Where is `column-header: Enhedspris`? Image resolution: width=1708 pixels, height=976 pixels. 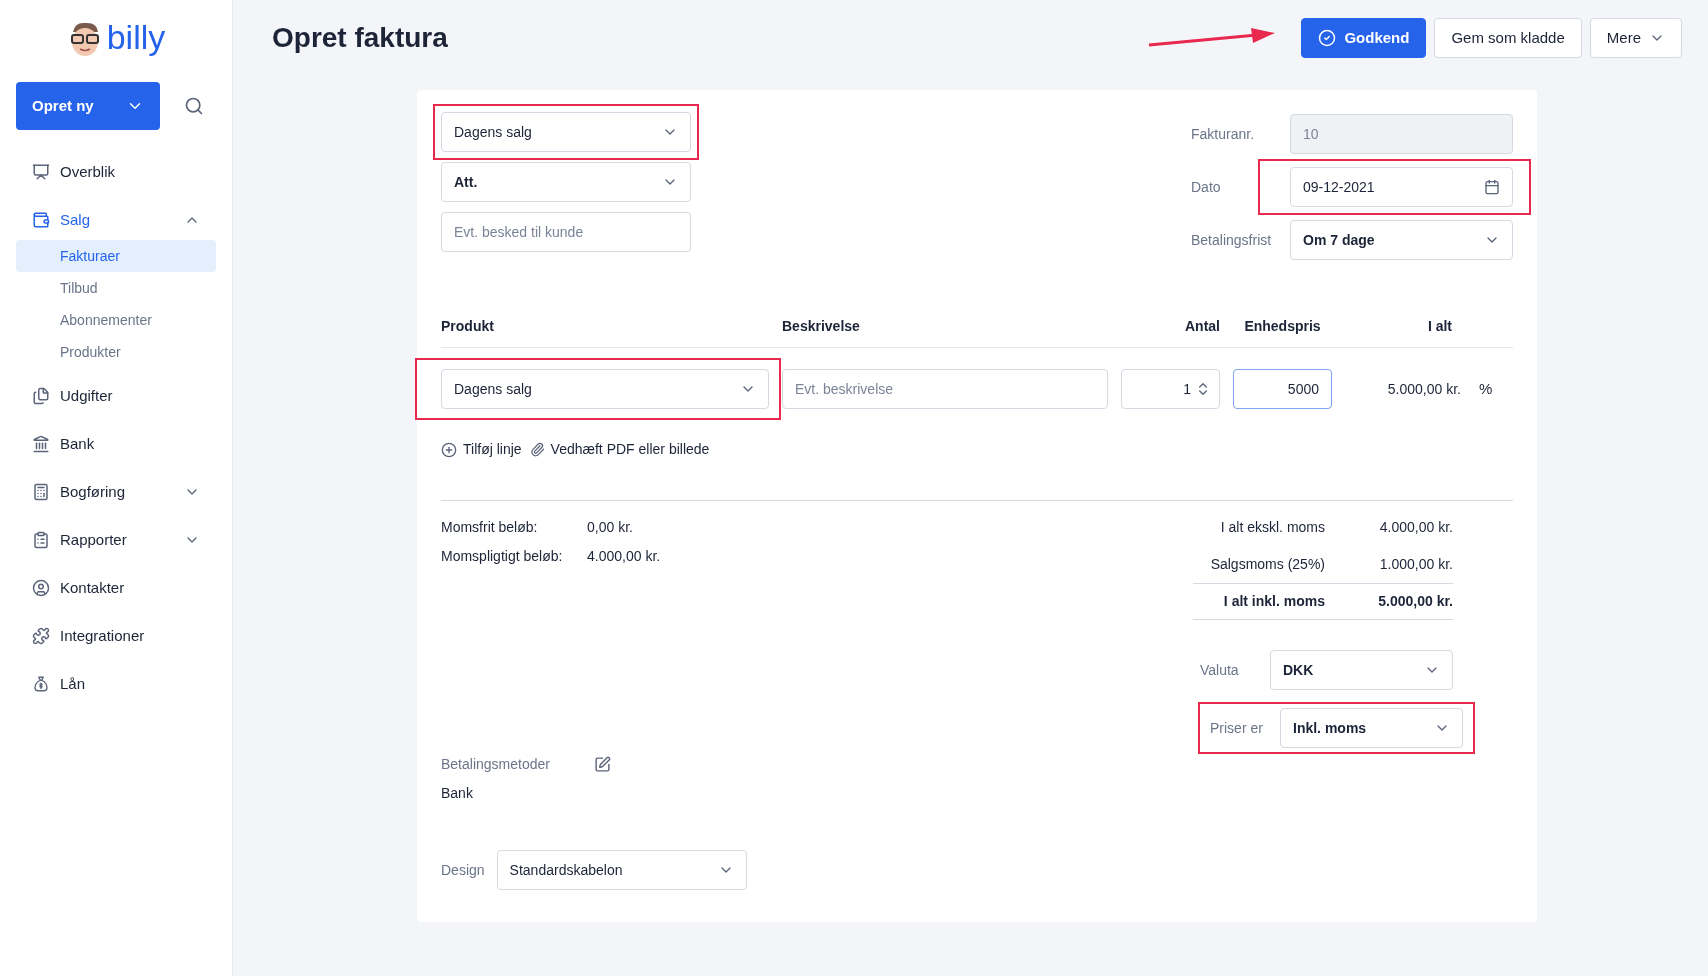
column-header: Enhedspris is located at coordinates (1282, 326).